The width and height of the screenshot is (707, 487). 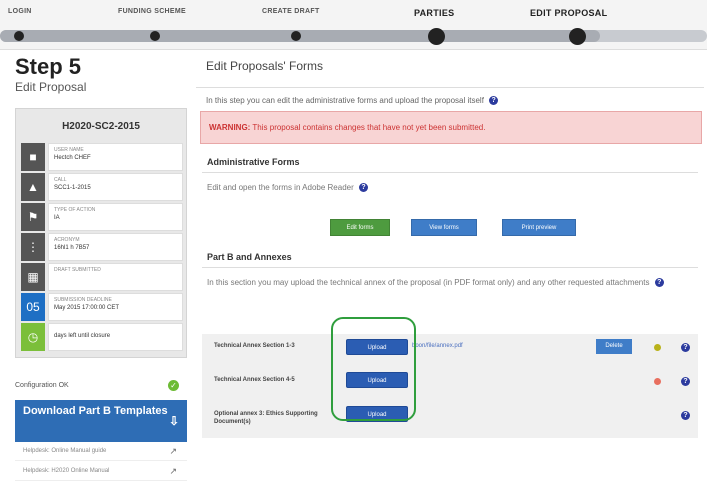 I want to click on step-parties: PARTIES, so click(x=434, y=13).